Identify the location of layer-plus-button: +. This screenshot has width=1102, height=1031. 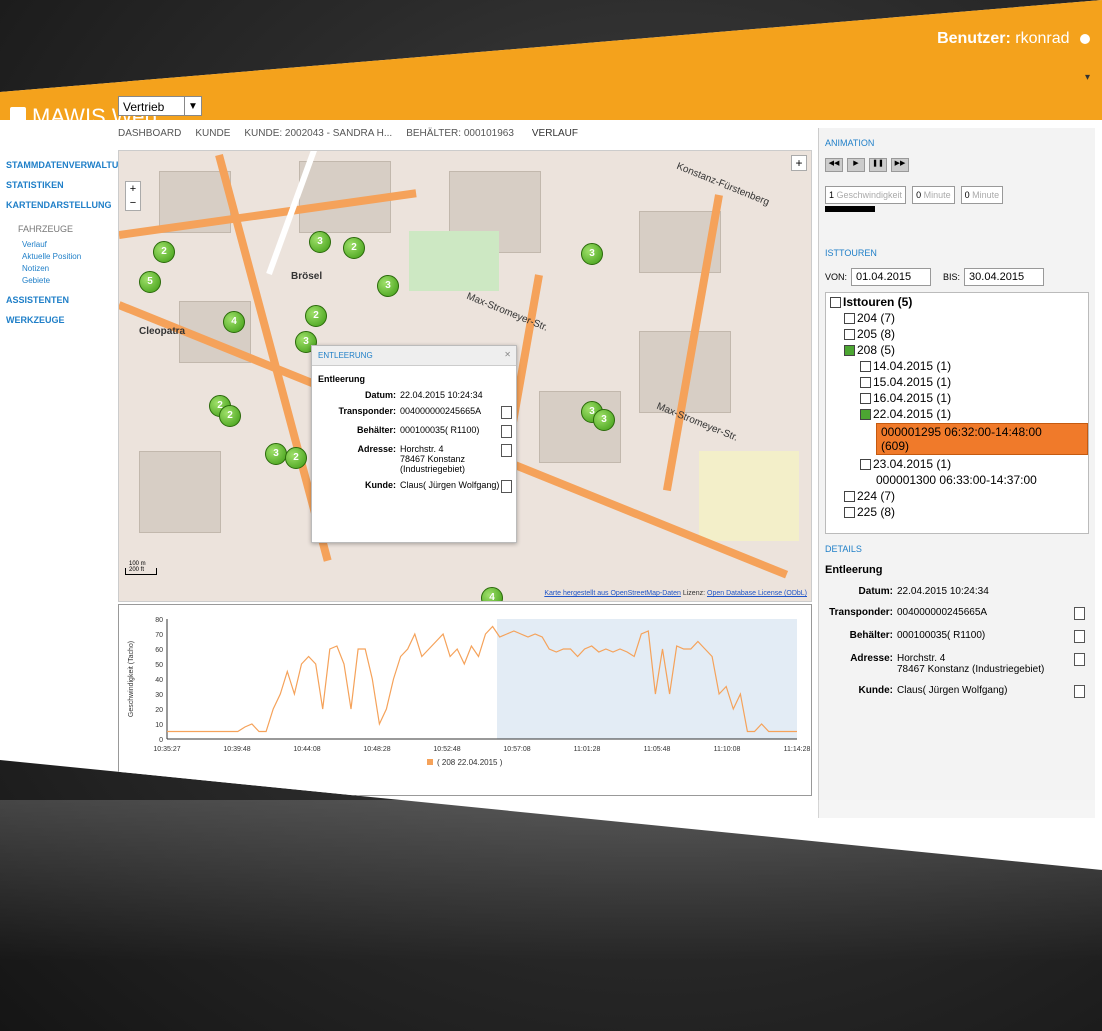
(799, 163).